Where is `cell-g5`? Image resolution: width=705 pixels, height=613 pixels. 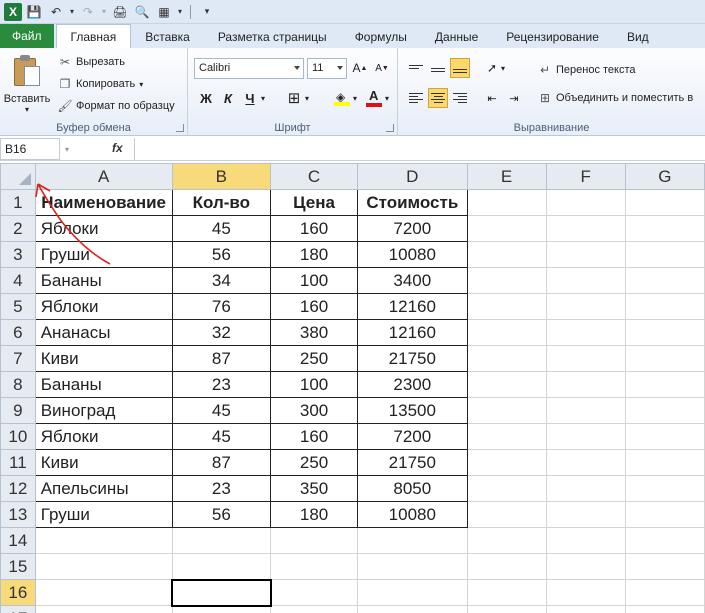 cell-g5 is located at coordinates (664, 306).